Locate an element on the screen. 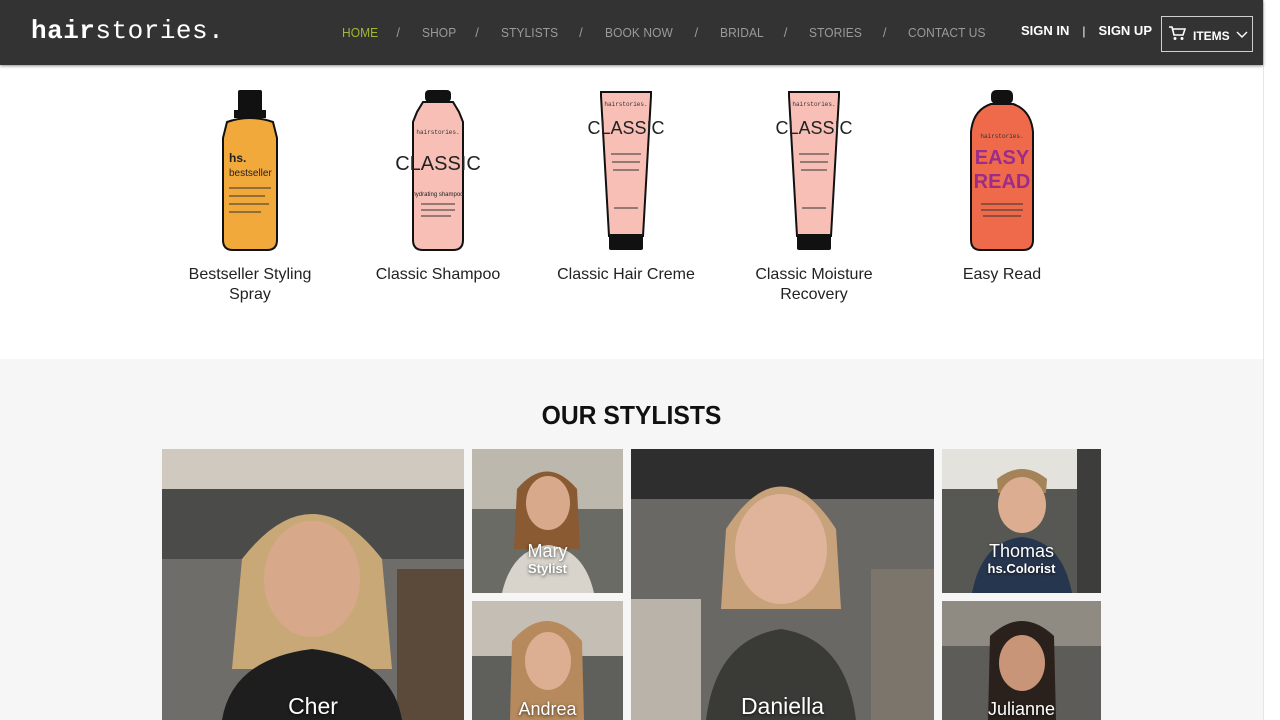 This screenshot has width=1280, height=720. product-name: Classic Shampoo is located at coordinates (438, 275).